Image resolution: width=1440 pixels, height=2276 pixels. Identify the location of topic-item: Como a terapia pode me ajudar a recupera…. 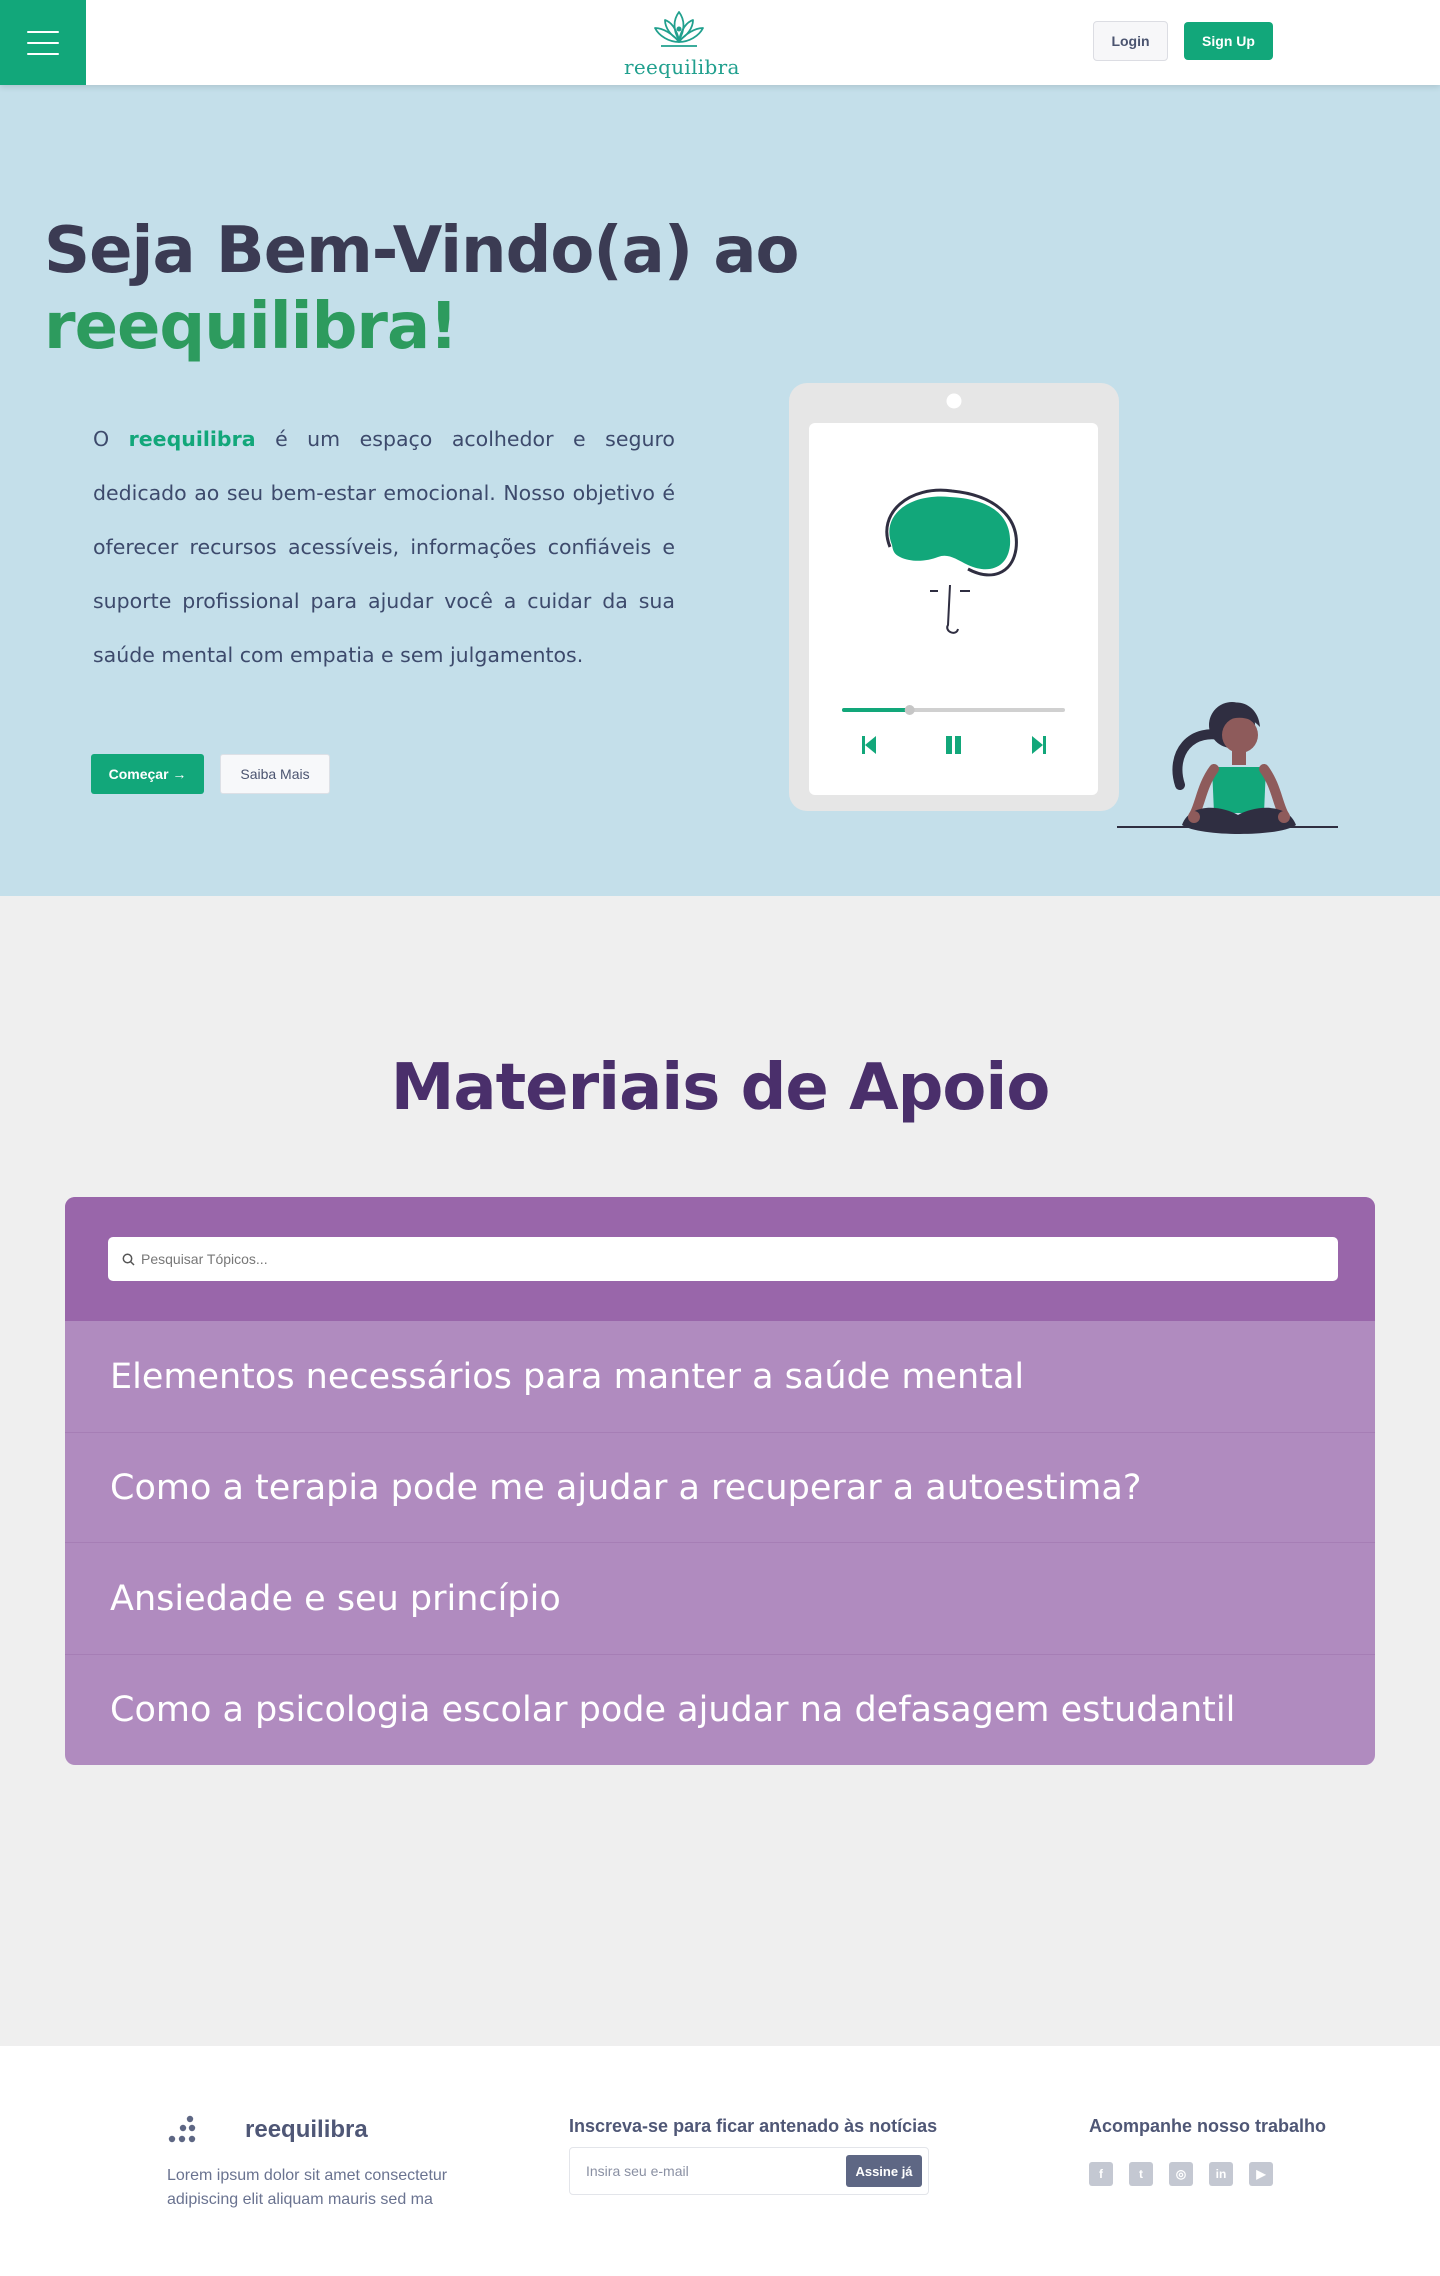
(720, 1488).